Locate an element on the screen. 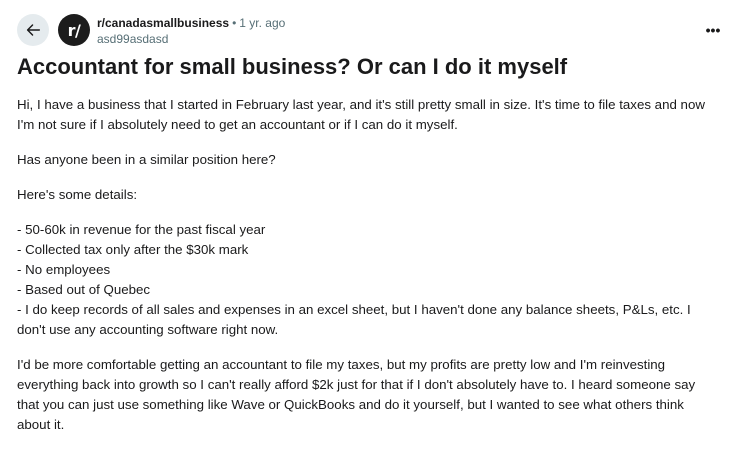 Image resolution: width=733 pixels, height=456 pixels. arrow-left-icon is located at coordinates (33, 30).